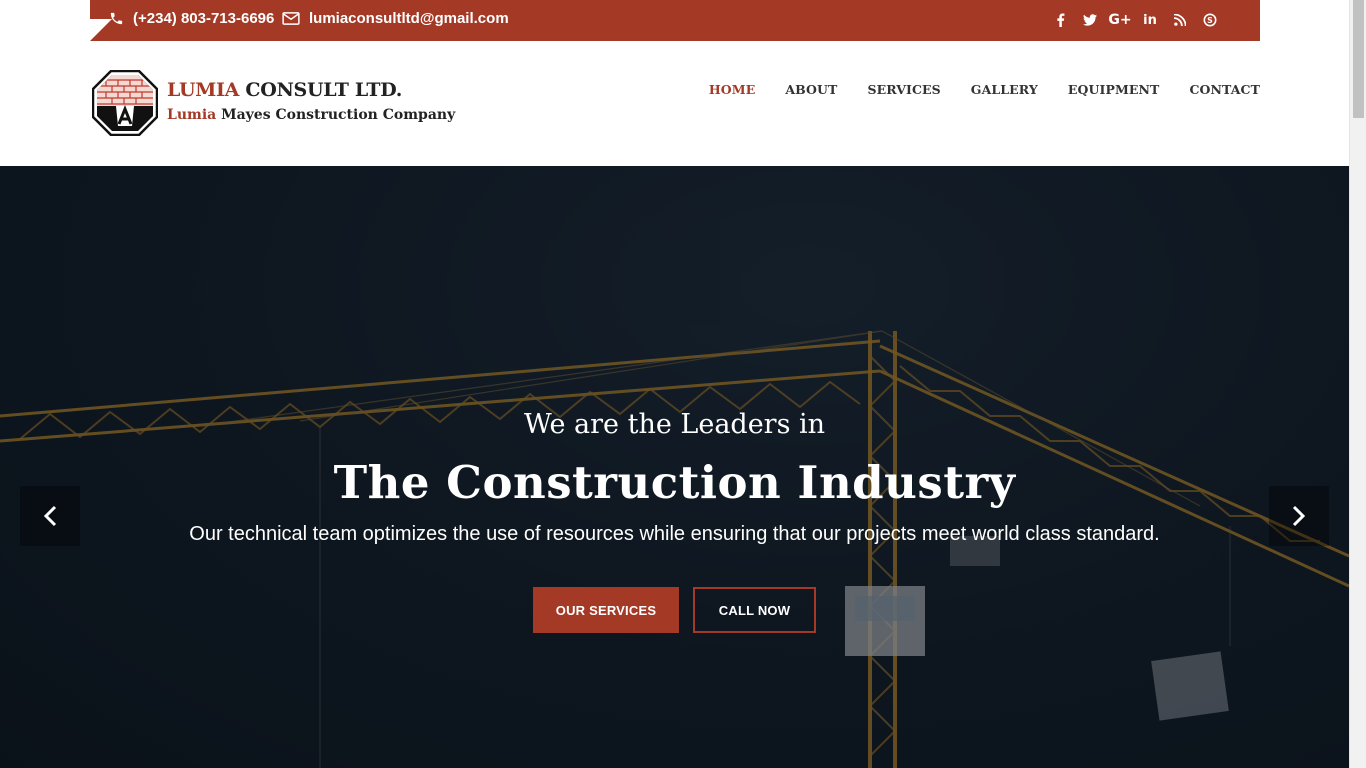  What do you see at coordinates (1358, 59) in the screenshot?
I see `scrollbar-thumb` at bounding box center [1358, 59].